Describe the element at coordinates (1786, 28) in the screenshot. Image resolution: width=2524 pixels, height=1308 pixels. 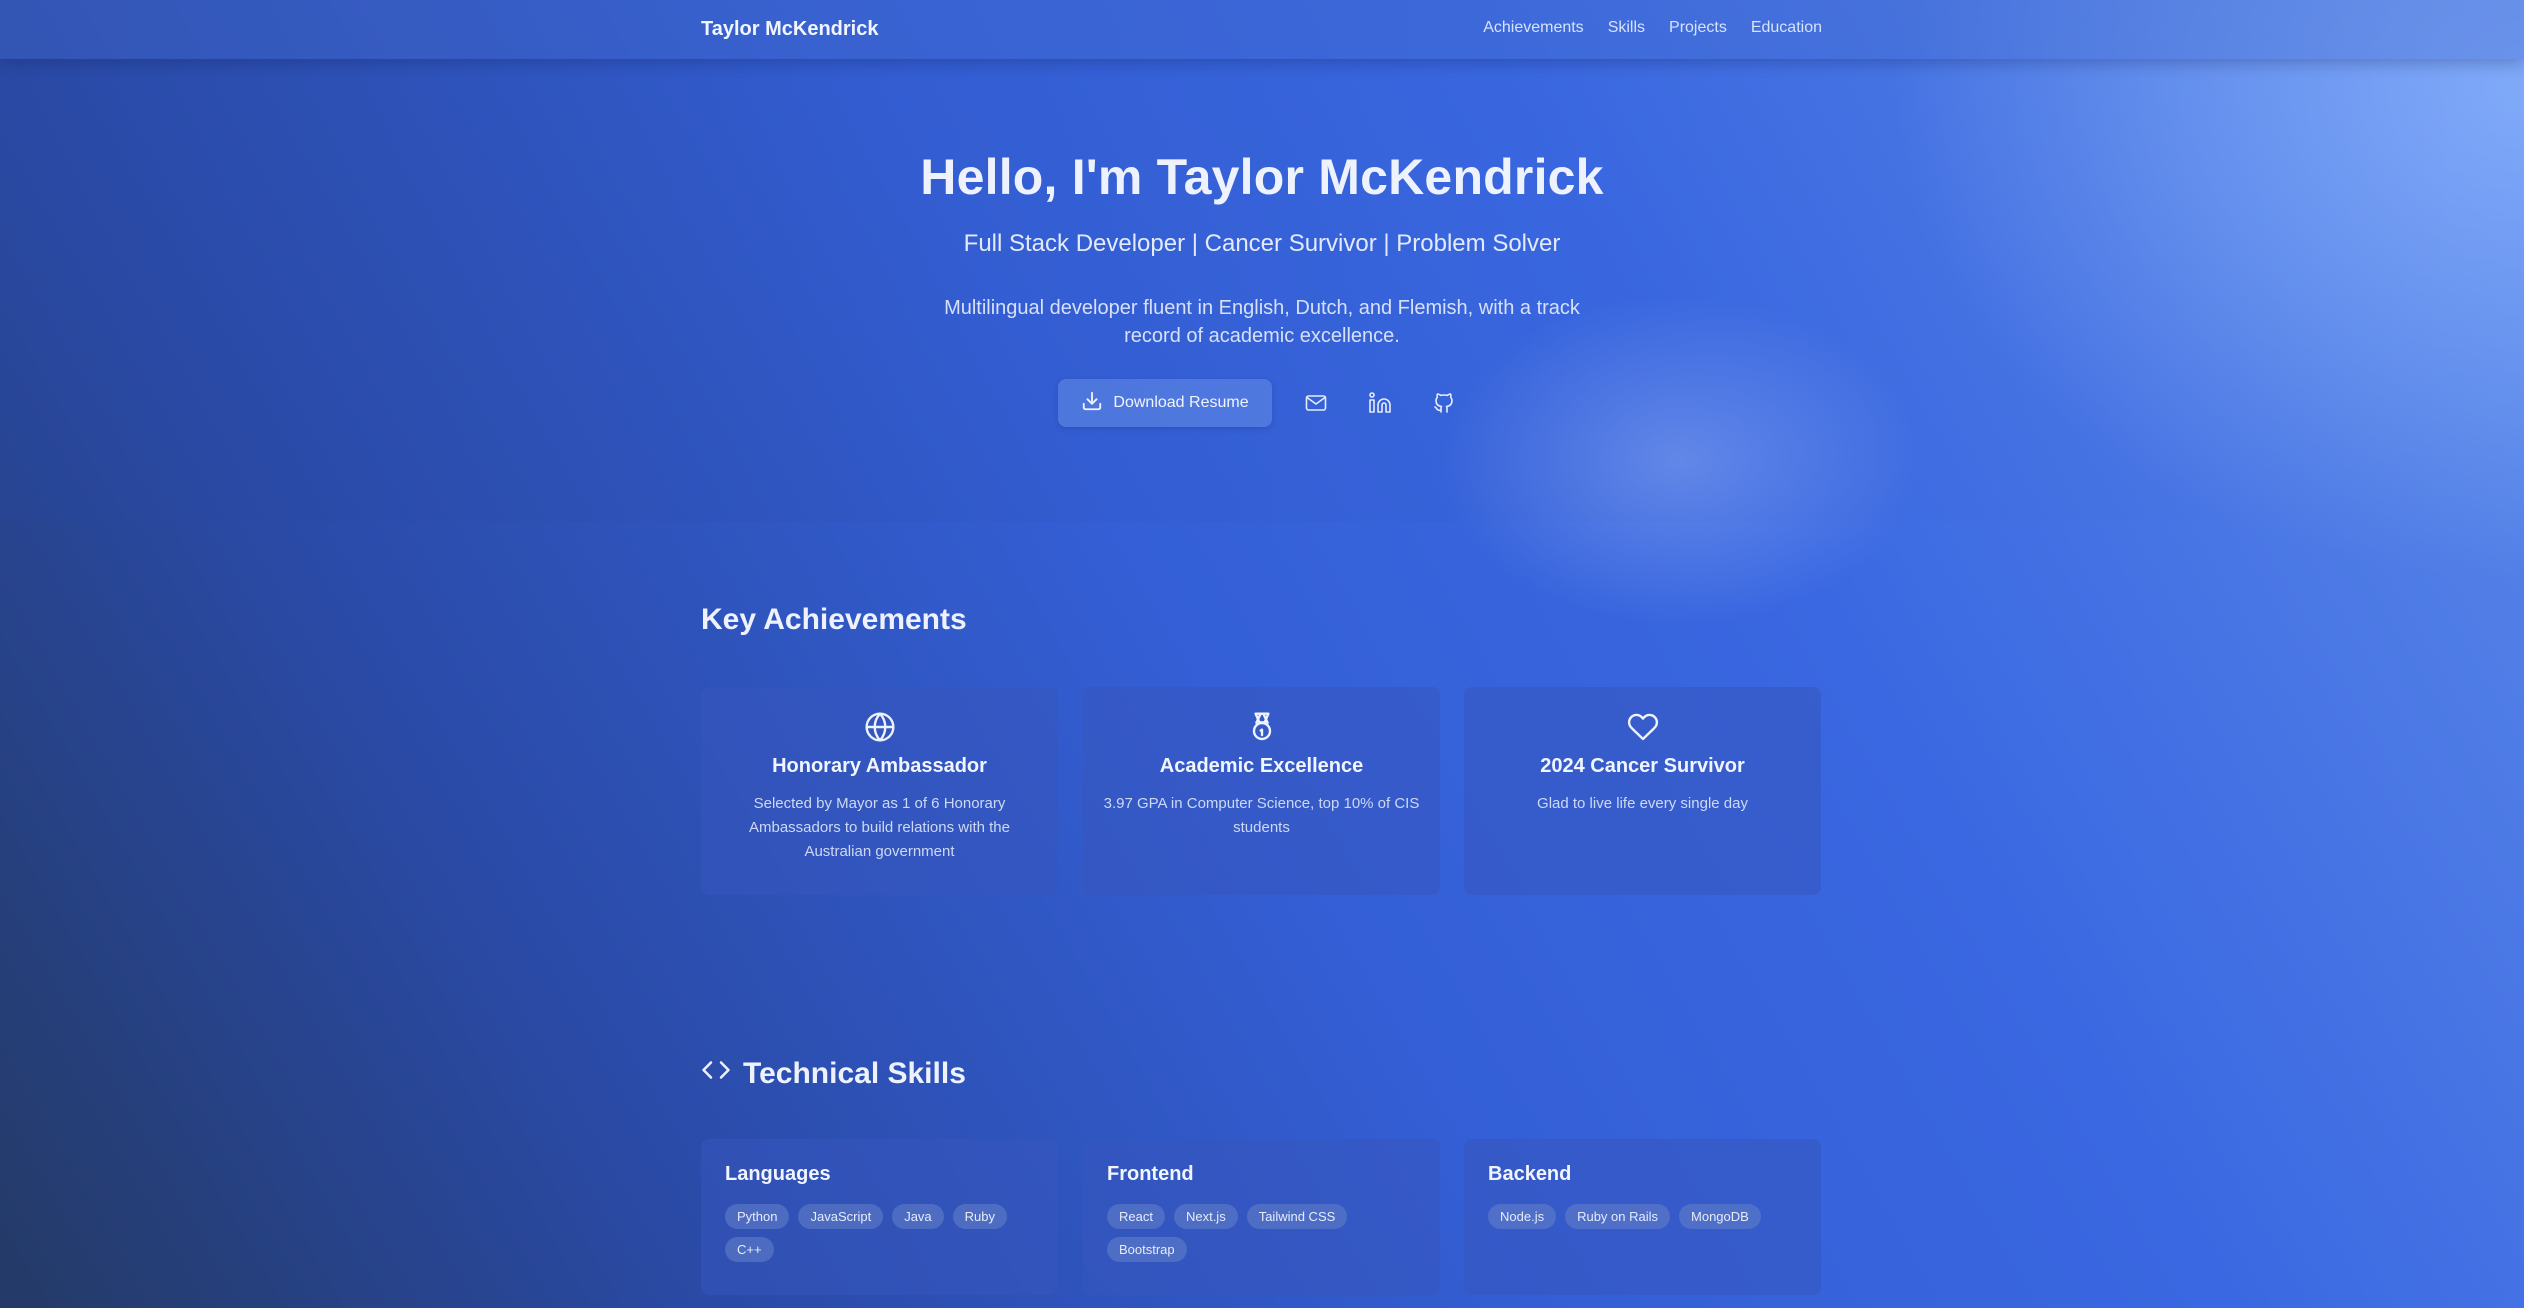
I see `nav-link-education: Education` at that location.